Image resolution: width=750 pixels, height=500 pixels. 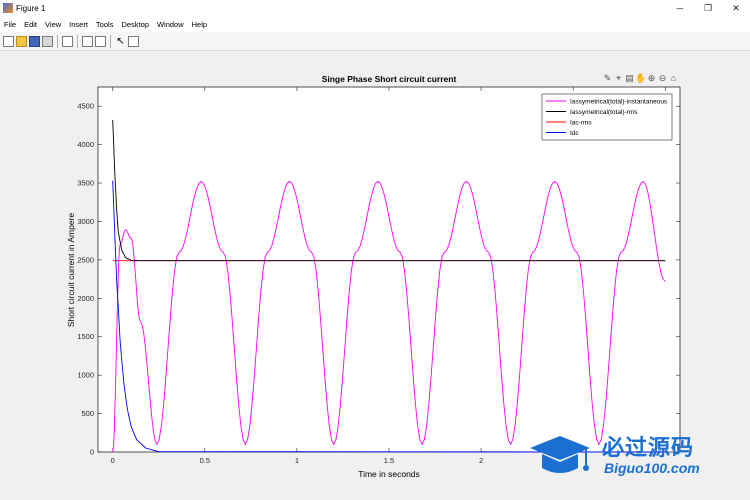 I want to click on x-tick-label: 2, so click(x=481, y=460).